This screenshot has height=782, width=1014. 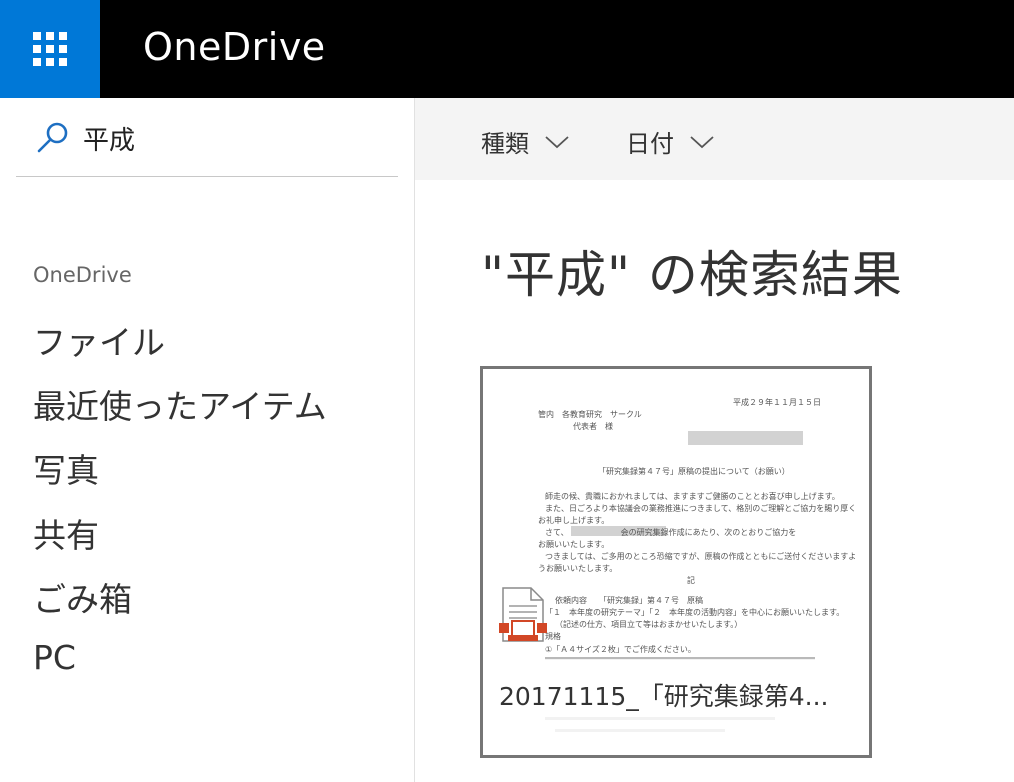 I want to click on preview-body6: つきましては、ご多用のところ恐縮ですが、原稿の作成とともにご送付くださいますよ, so click(x=701, y=556).